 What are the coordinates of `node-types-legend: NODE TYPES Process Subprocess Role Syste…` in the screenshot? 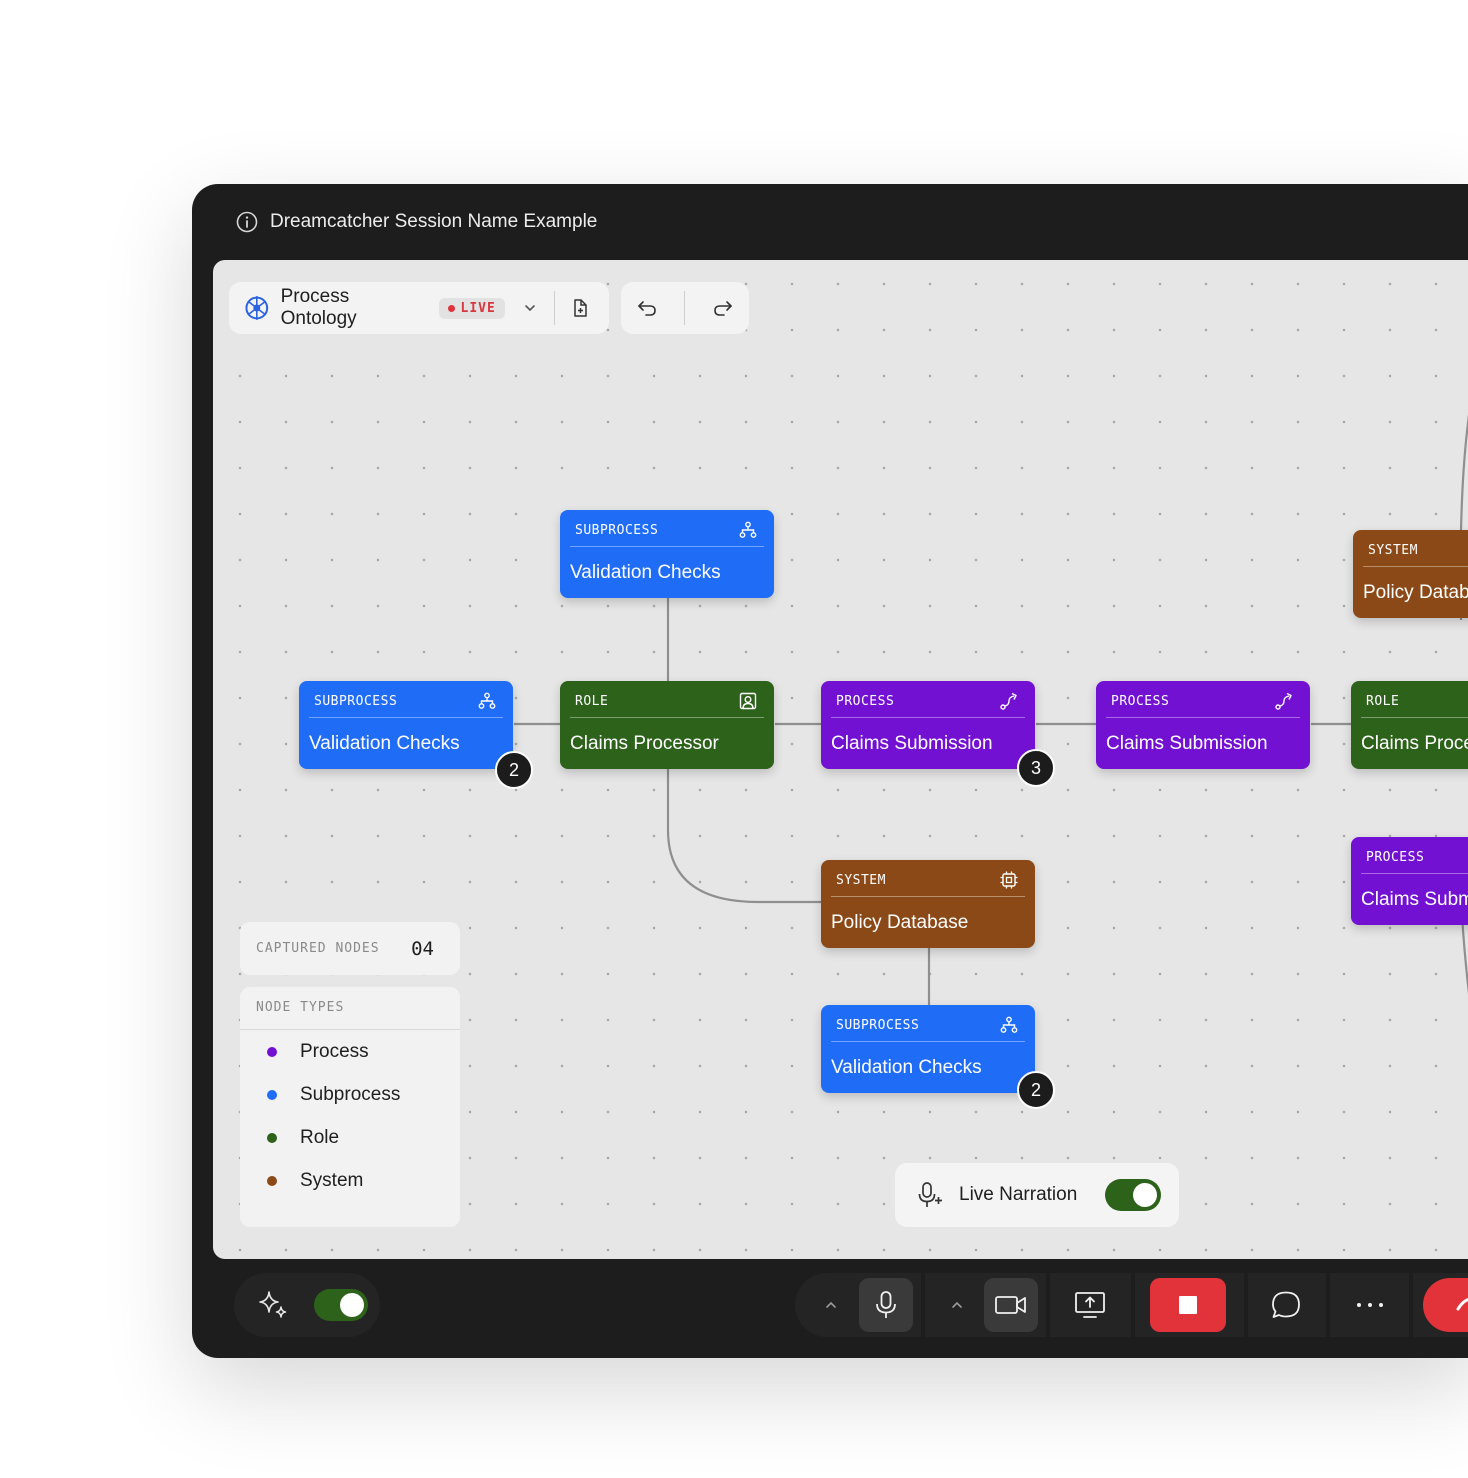 It's located at (350, 1107).